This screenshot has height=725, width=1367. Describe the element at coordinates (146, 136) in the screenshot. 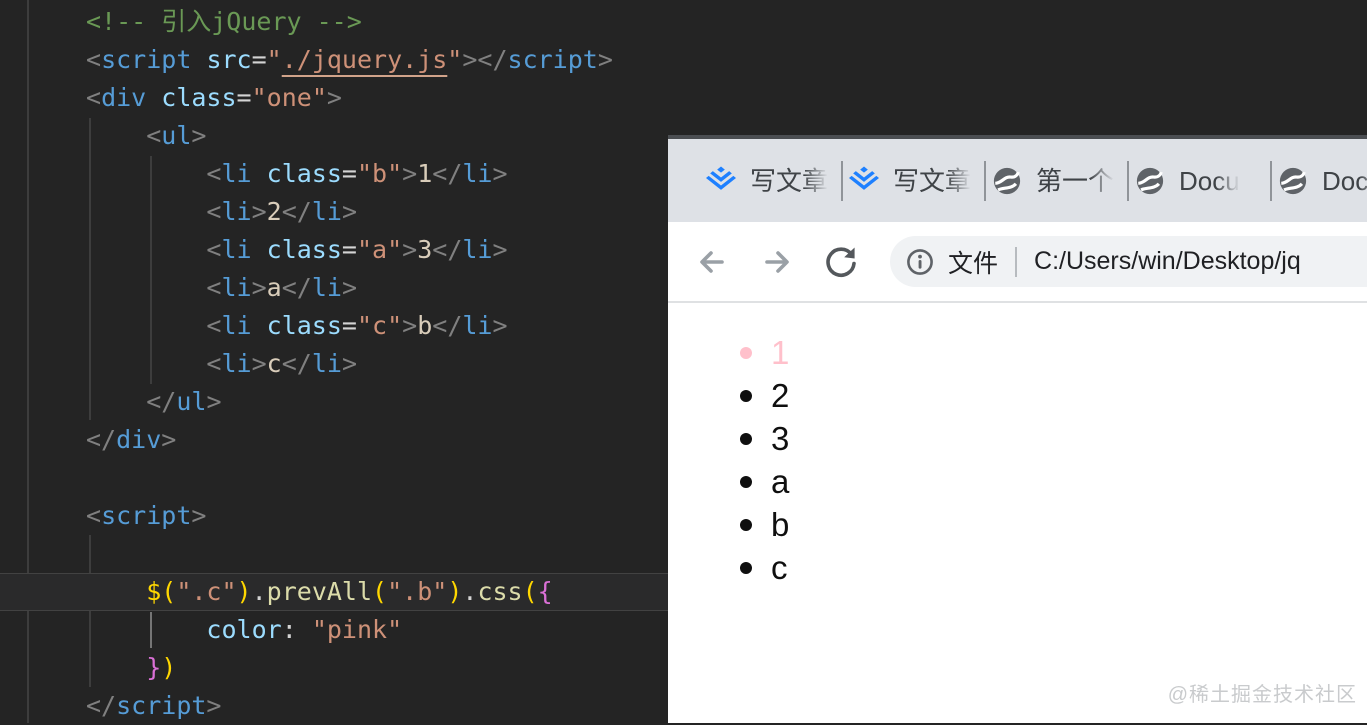

I see `code-line: <ul>` at that location.